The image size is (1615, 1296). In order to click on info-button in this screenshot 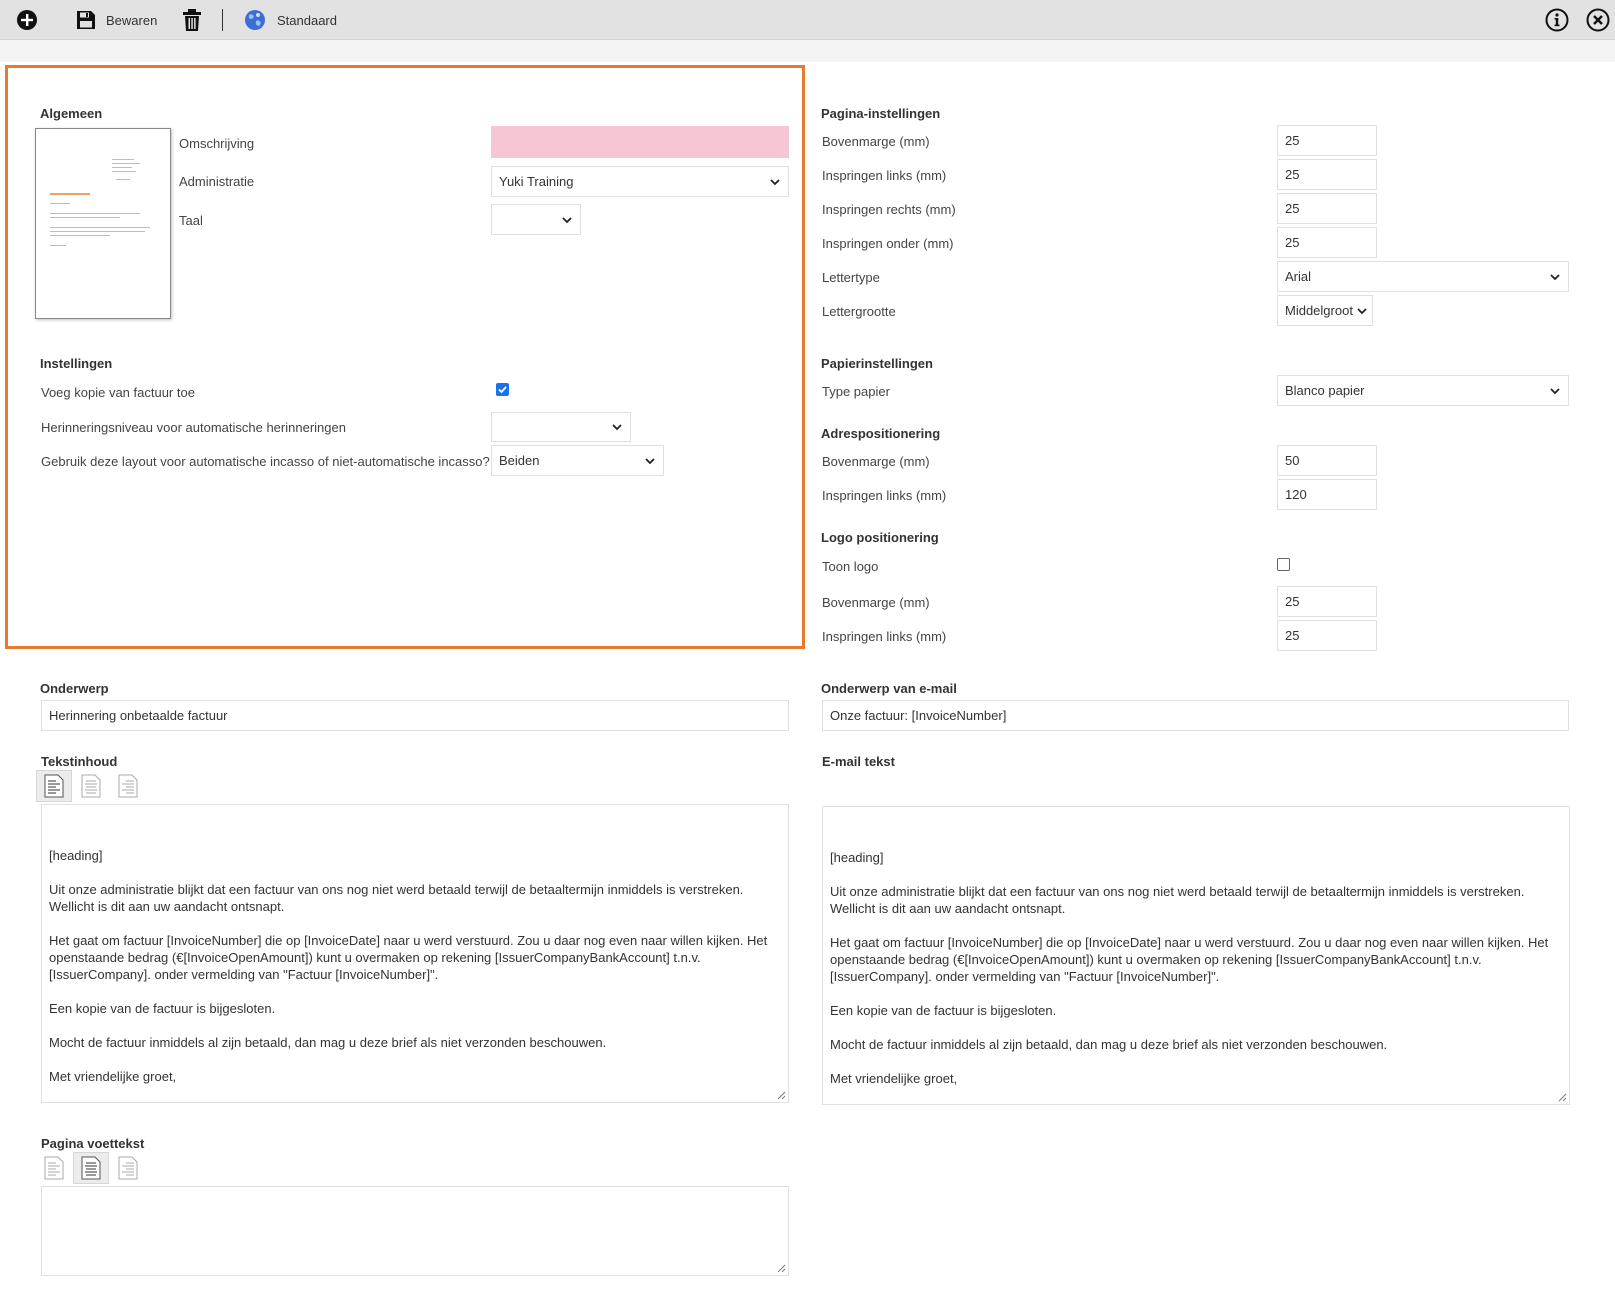, I will do `click(1557, 20)`.